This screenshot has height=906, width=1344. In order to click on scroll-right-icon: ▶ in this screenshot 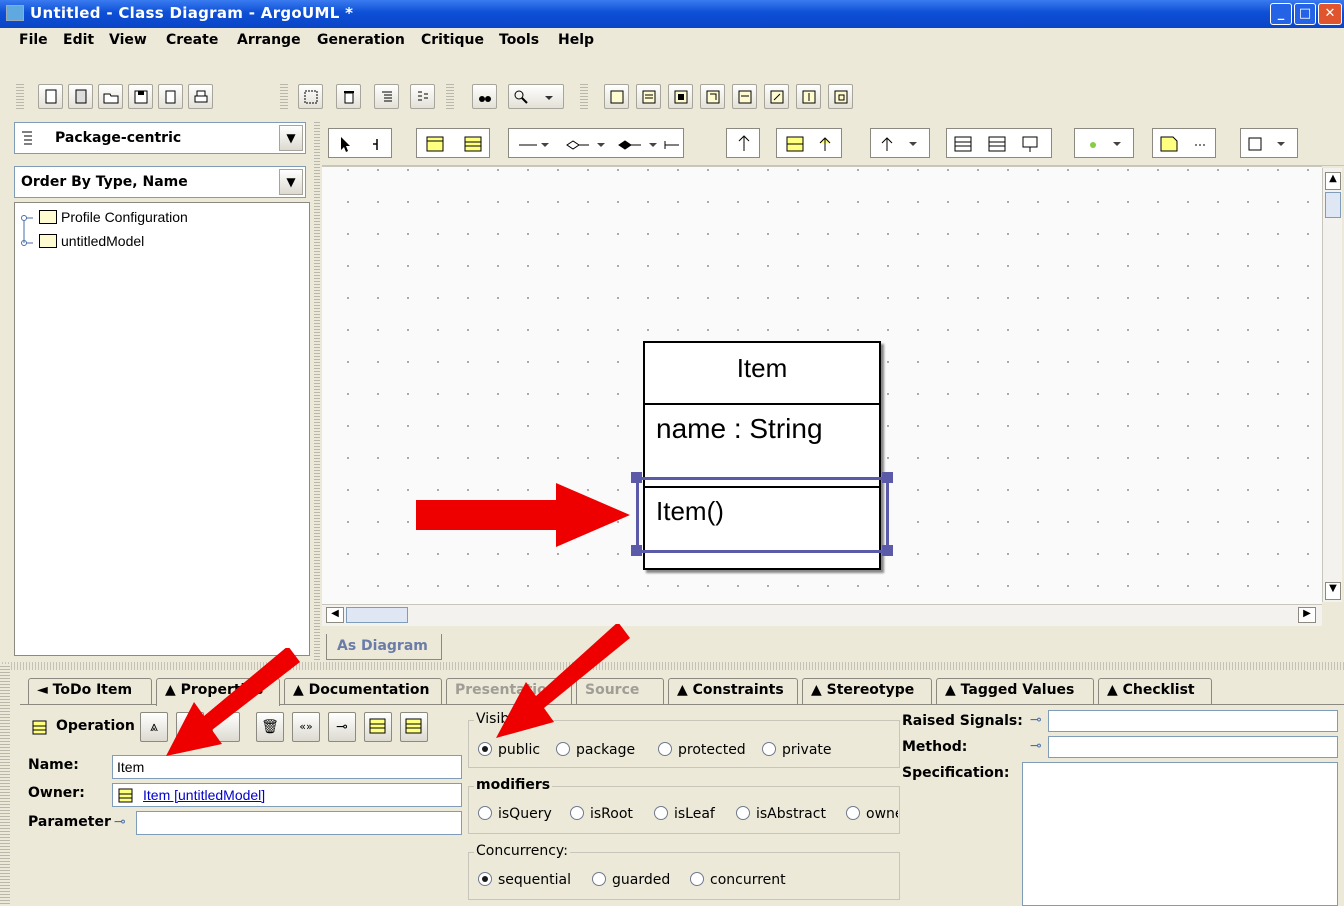, I will do `click(1307, 615)`.